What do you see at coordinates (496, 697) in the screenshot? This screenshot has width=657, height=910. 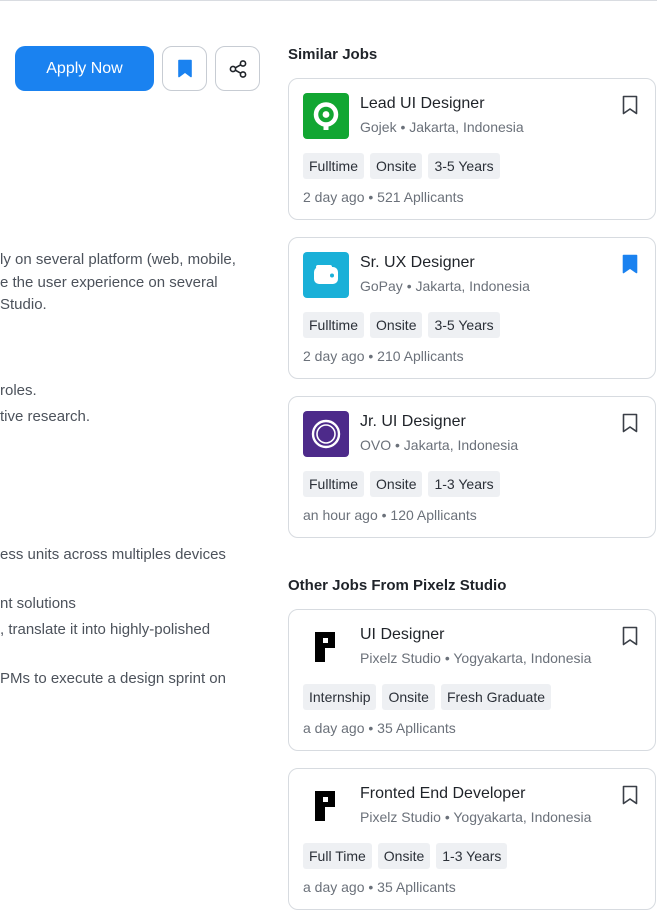 I see `job-tag: Fresh Graduate` at bounding box center [496, 697].